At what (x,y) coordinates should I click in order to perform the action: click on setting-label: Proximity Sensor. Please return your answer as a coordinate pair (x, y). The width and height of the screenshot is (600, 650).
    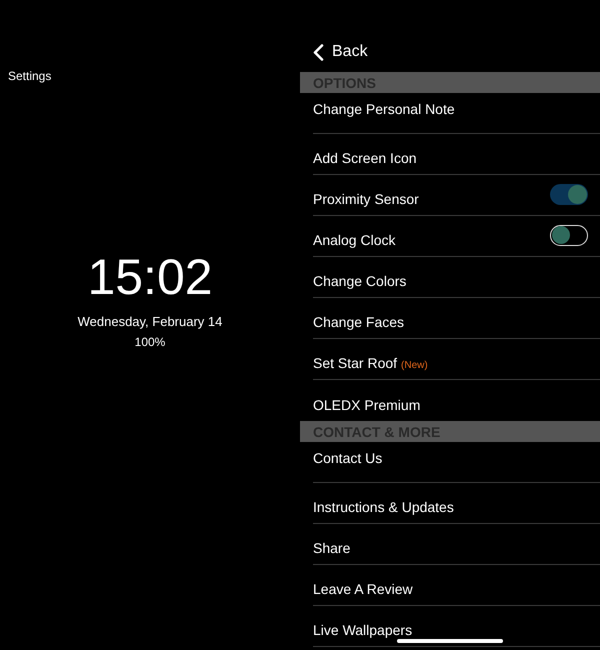
    Looking at the image, I should click on (366, 199).